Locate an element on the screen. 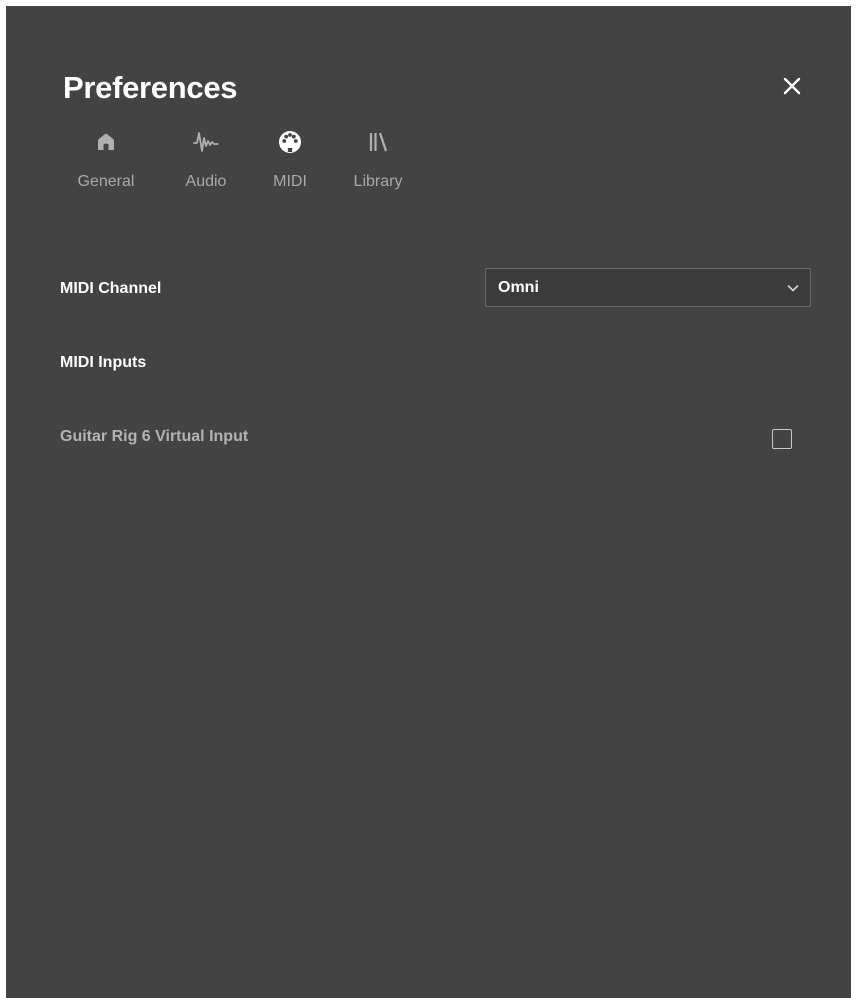 Image resolution: width=857 pixels, height=998 pixels. tab-label-library: Library is located at coordinates (378, 181).